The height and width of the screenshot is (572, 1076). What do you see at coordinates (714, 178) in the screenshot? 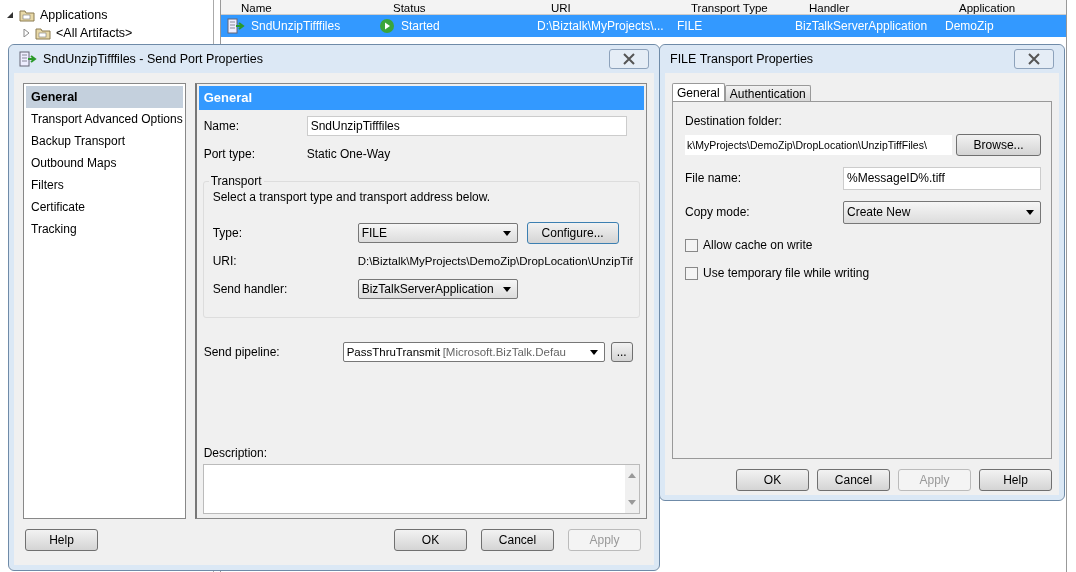
I see `field-label: File name:` at bounding box center [714, 178].